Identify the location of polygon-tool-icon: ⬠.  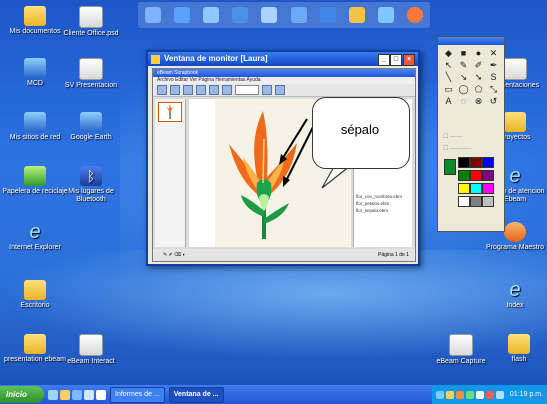
(478, 89).